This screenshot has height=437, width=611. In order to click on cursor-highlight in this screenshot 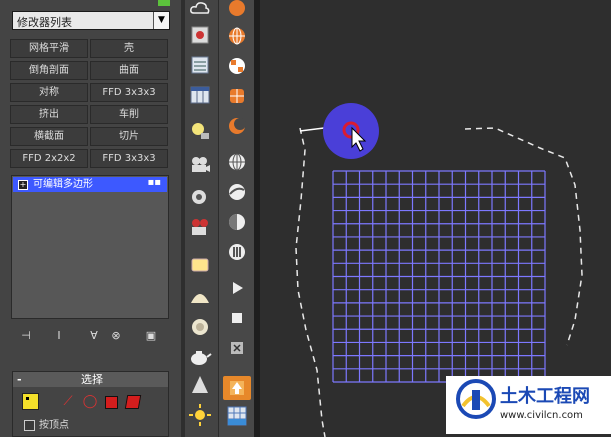, I will do `click(351, 131)`.